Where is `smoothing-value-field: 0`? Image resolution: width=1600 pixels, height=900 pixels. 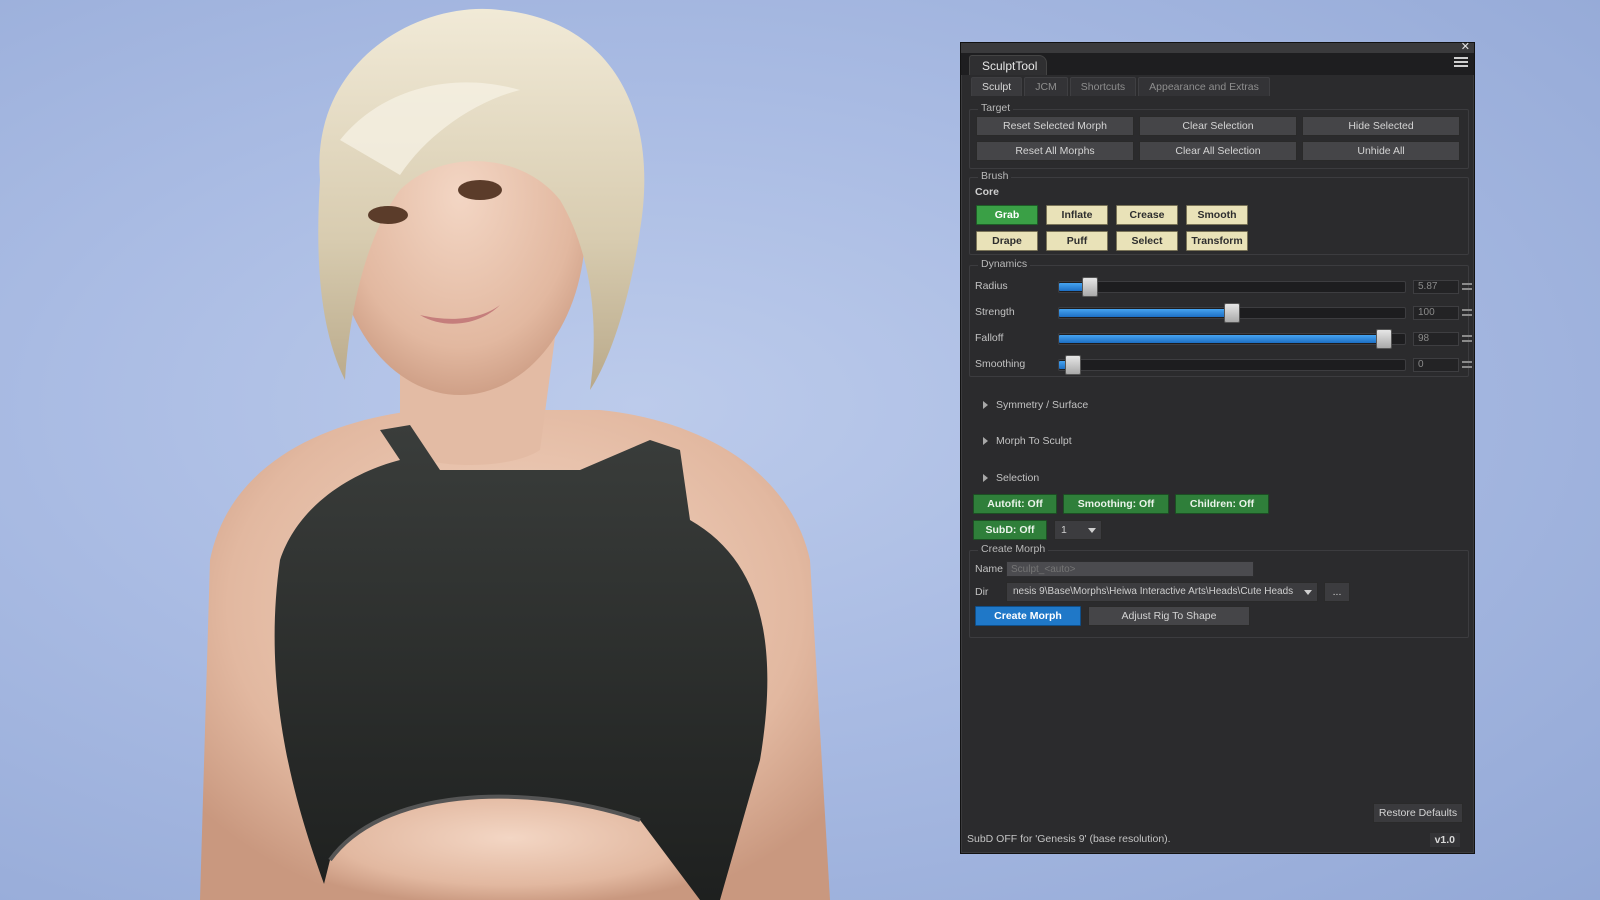
smoothing-value-field: 0 is located at coordinates (1436, 365).